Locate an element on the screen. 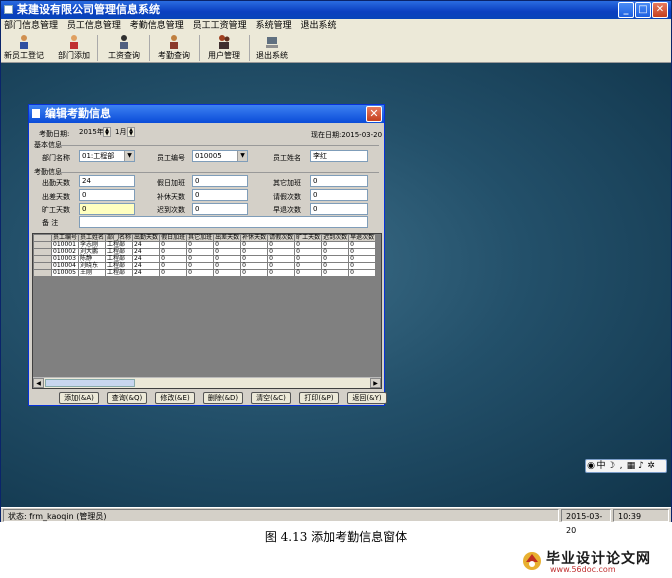 This screenshot has width=672, height=578. toolbar-label: 新员工登记 is located at coordinates (24, 55).